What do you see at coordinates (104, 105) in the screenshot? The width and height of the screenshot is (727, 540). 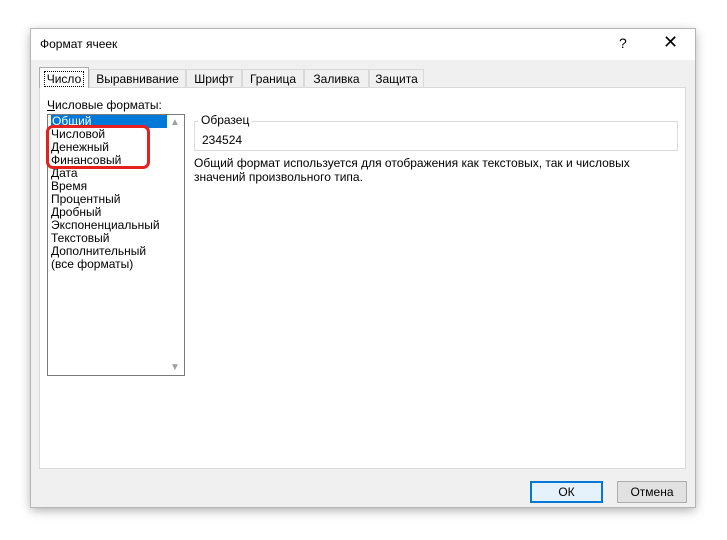 I see `formats-label: Числовые форматы:` at bounding box center [104, 105].